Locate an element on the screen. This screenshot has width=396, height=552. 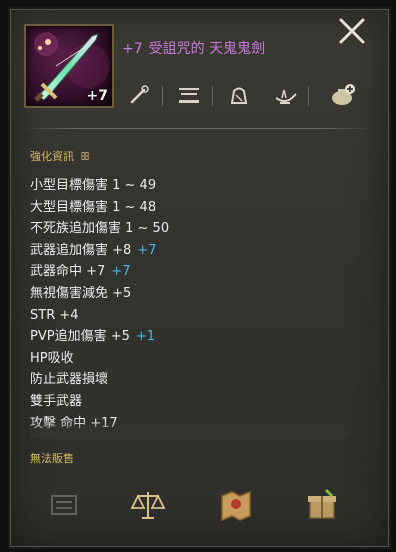
stat-line: 小型目標傷害 1 ~ 49 is located at coordinates (93, 185).